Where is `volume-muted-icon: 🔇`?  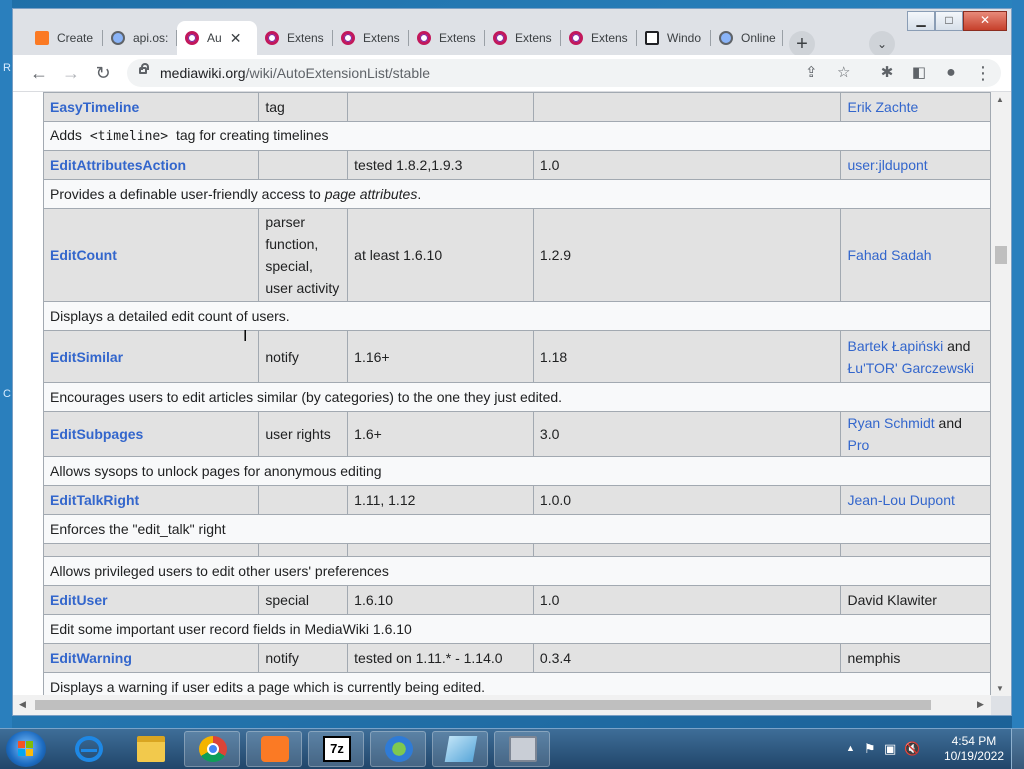
volume-muted-icon: 🔇 is located at coordinates (912, 749).